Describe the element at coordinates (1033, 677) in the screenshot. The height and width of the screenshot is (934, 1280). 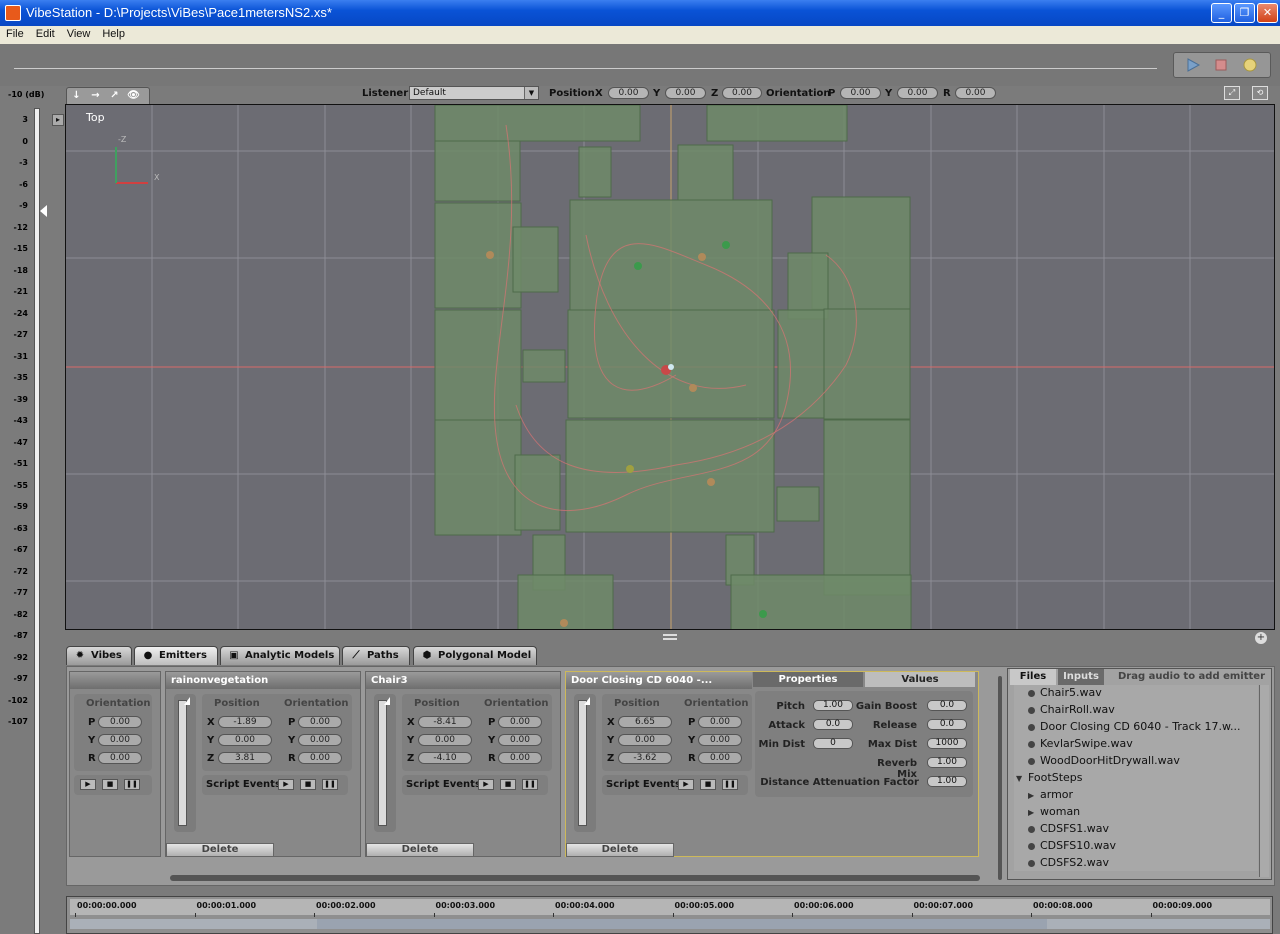
I see `tab-files: Files` at that location.